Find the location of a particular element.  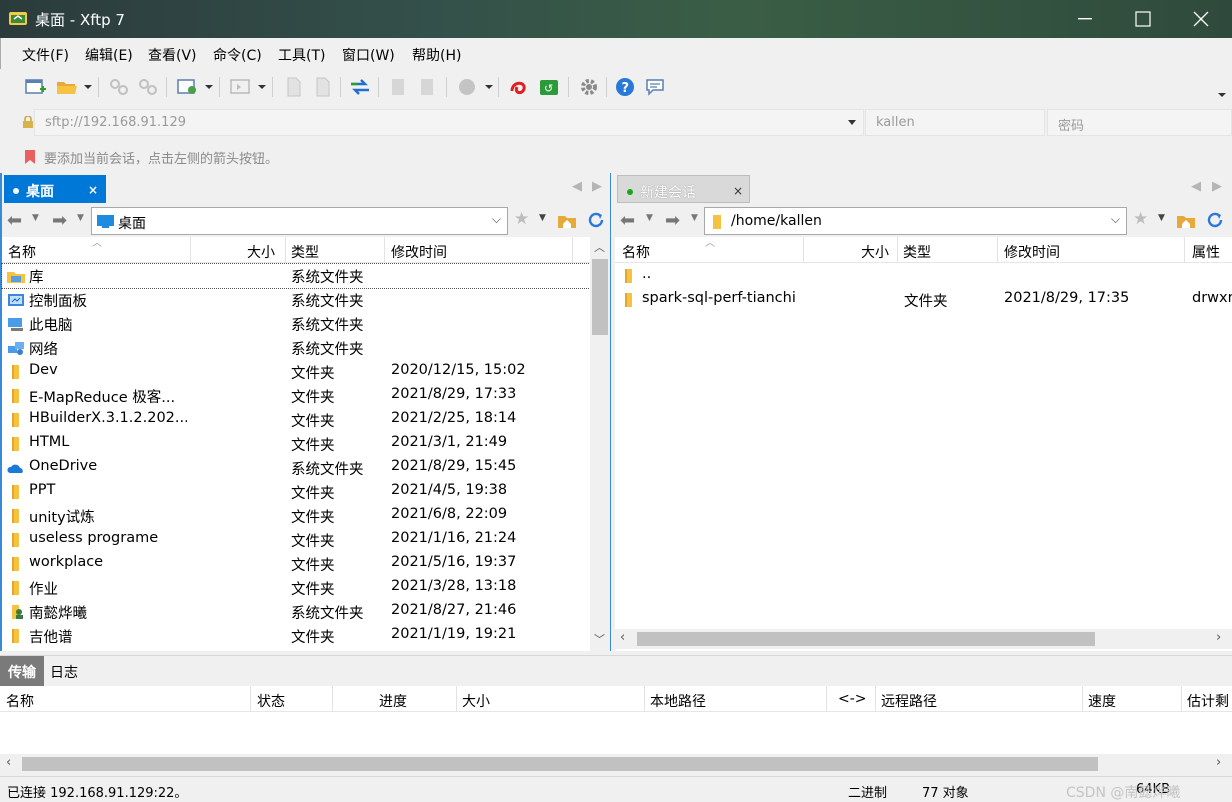

table-row: 网络 系统文件夹 is located at coordinates (296, 348).